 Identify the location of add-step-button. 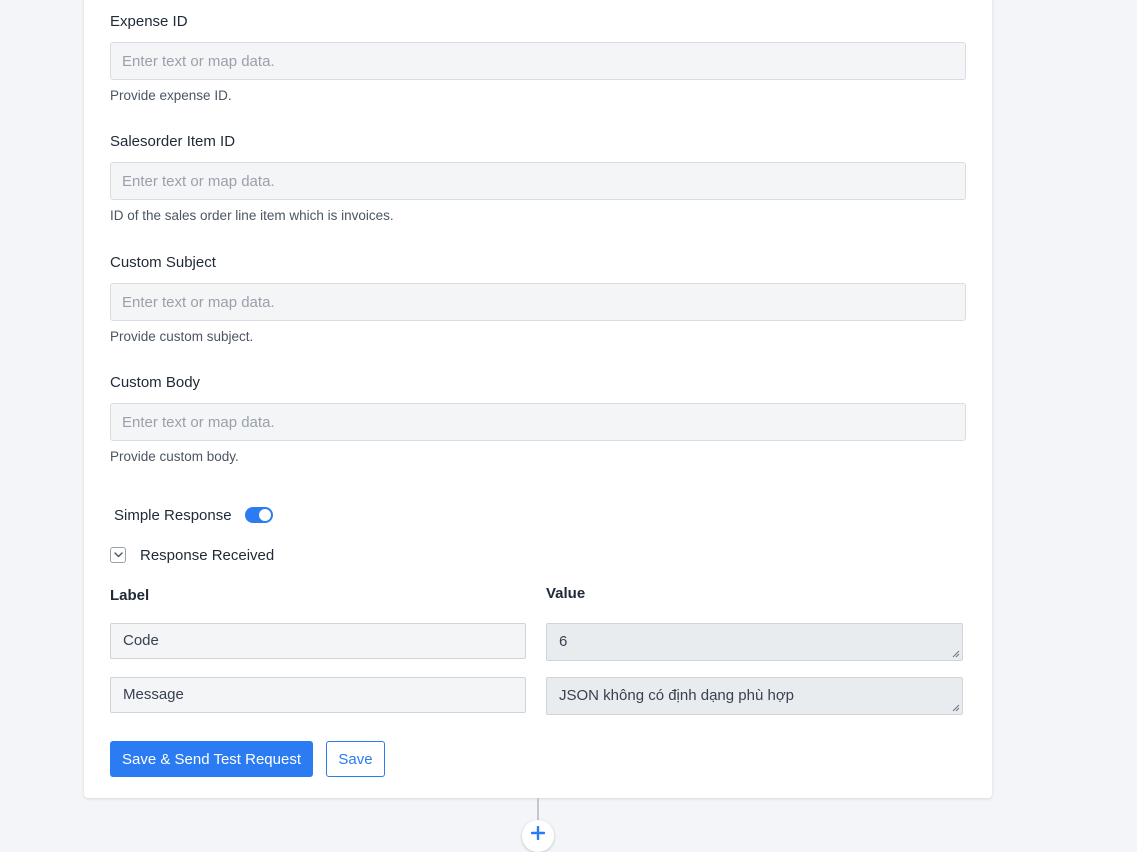
(538, 836).